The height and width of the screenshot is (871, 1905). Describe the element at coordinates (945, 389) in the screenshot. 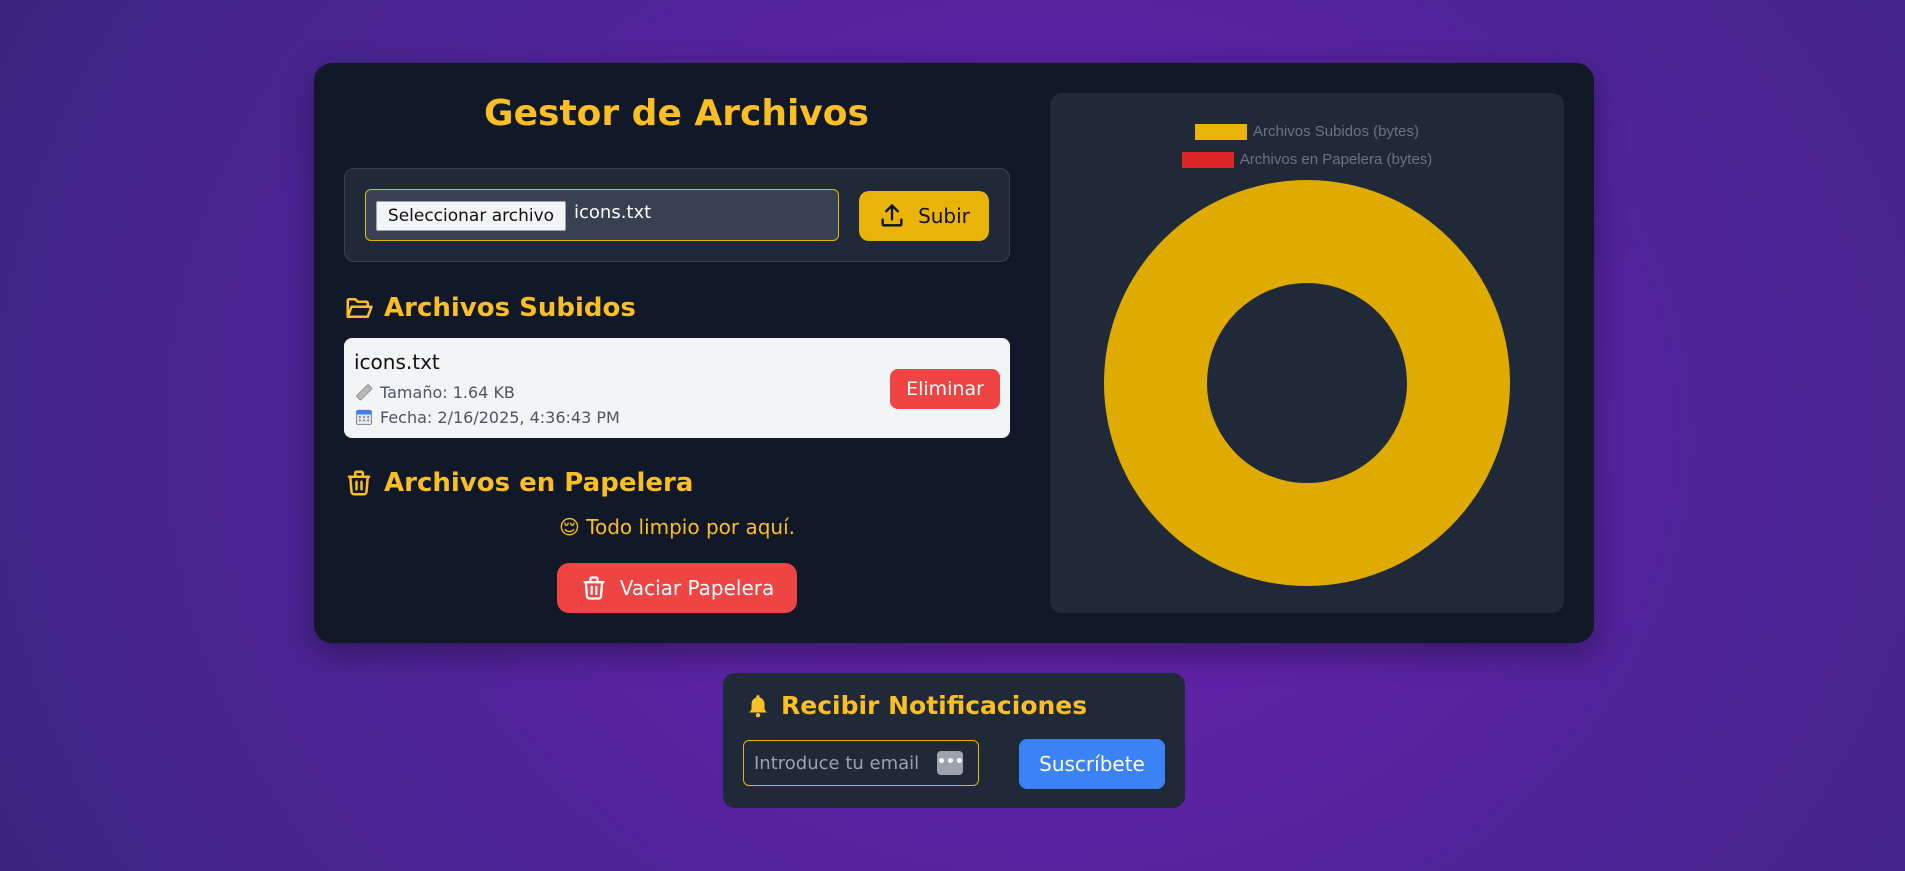

I see `delete-button: Eliminar` at that location.